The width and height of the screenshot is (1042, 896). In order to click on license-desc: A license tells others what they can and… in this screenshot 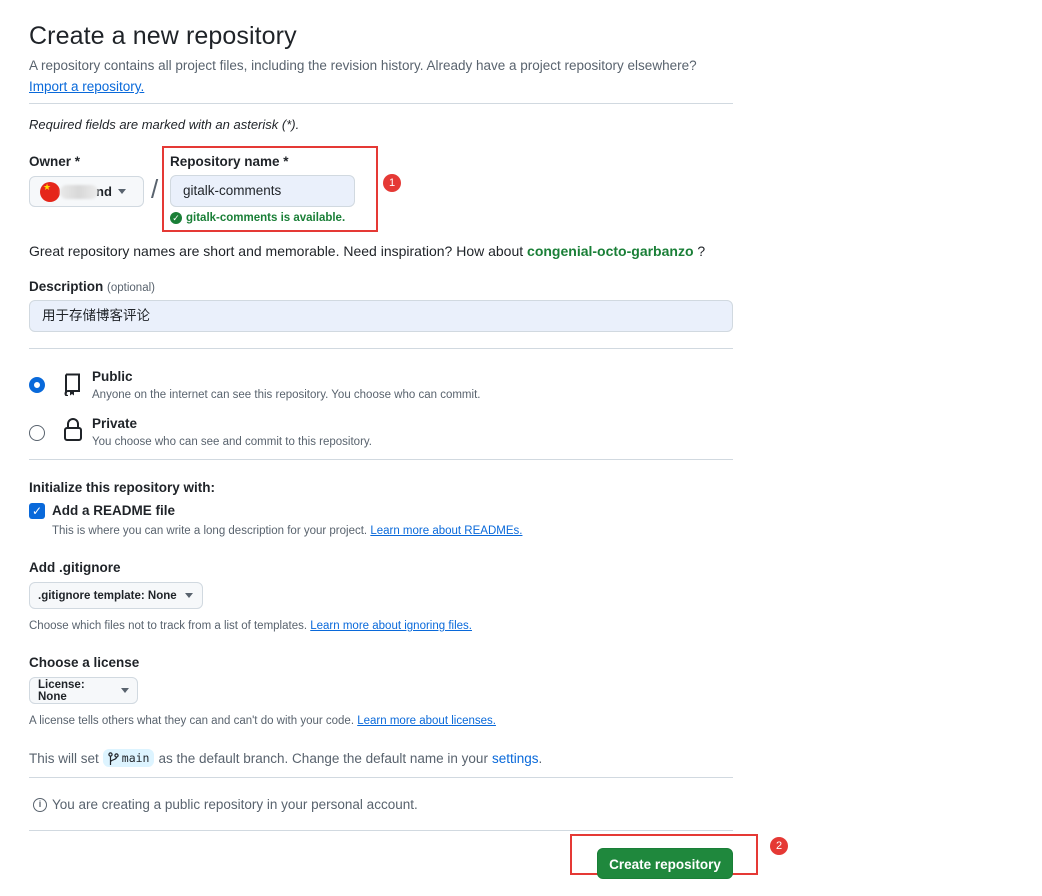, I will do `click(262, 721)`.